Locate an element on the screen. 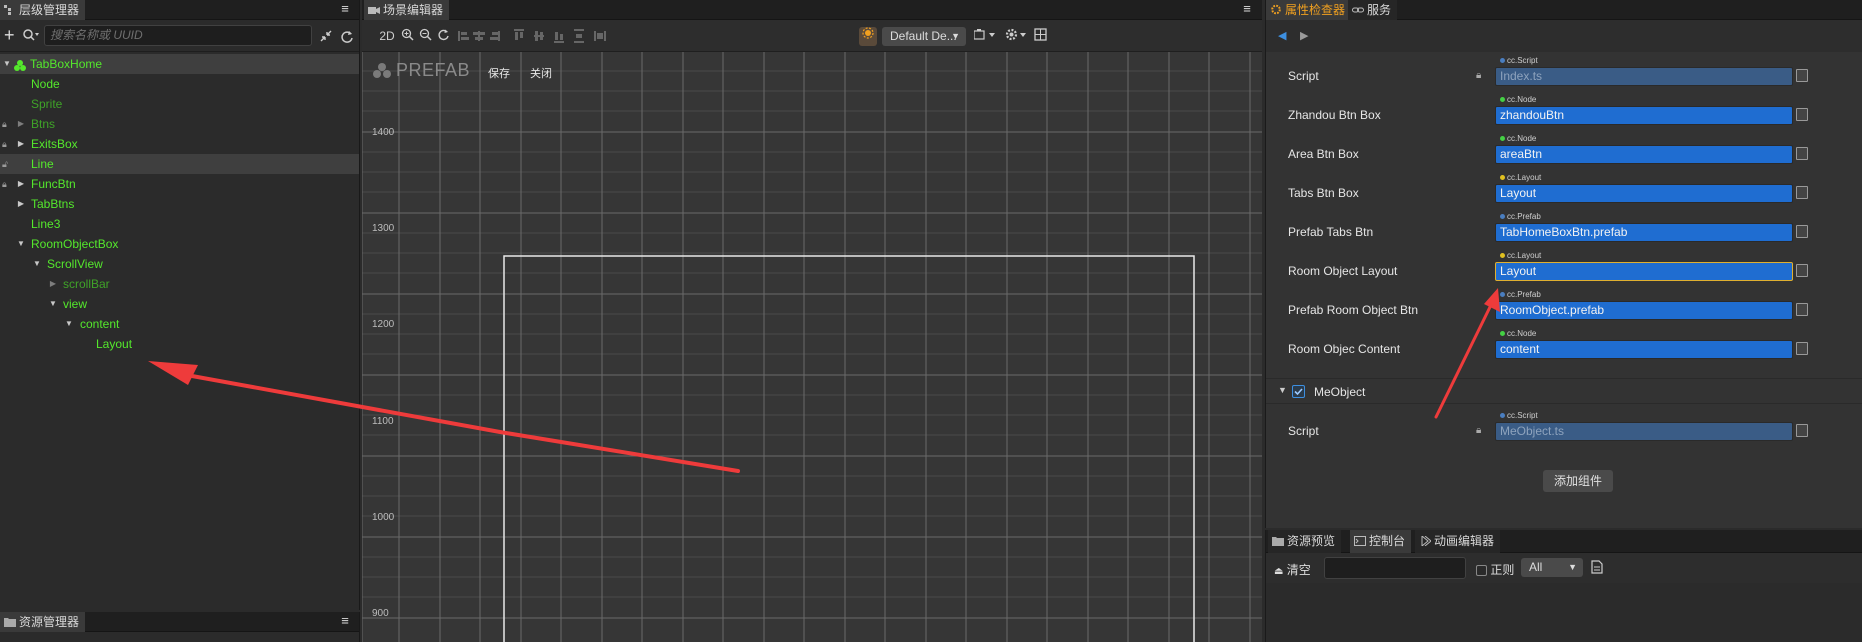  annotation-arrow-to-layout-node is located at coordinates (444, 417).